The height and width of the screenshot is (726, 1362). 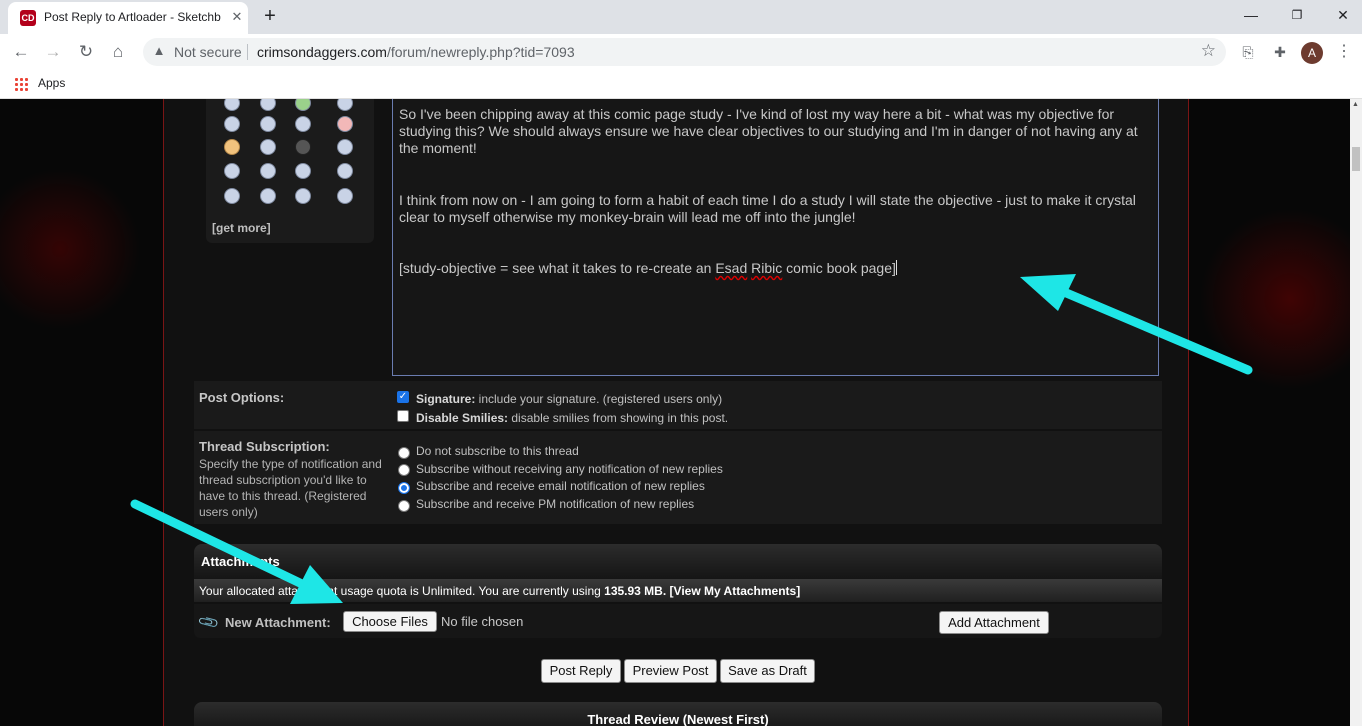 What do you see at coordinates (270, 17) in the screenshot?
I see `new-tab-button: +` at bounding box center [270, 17].